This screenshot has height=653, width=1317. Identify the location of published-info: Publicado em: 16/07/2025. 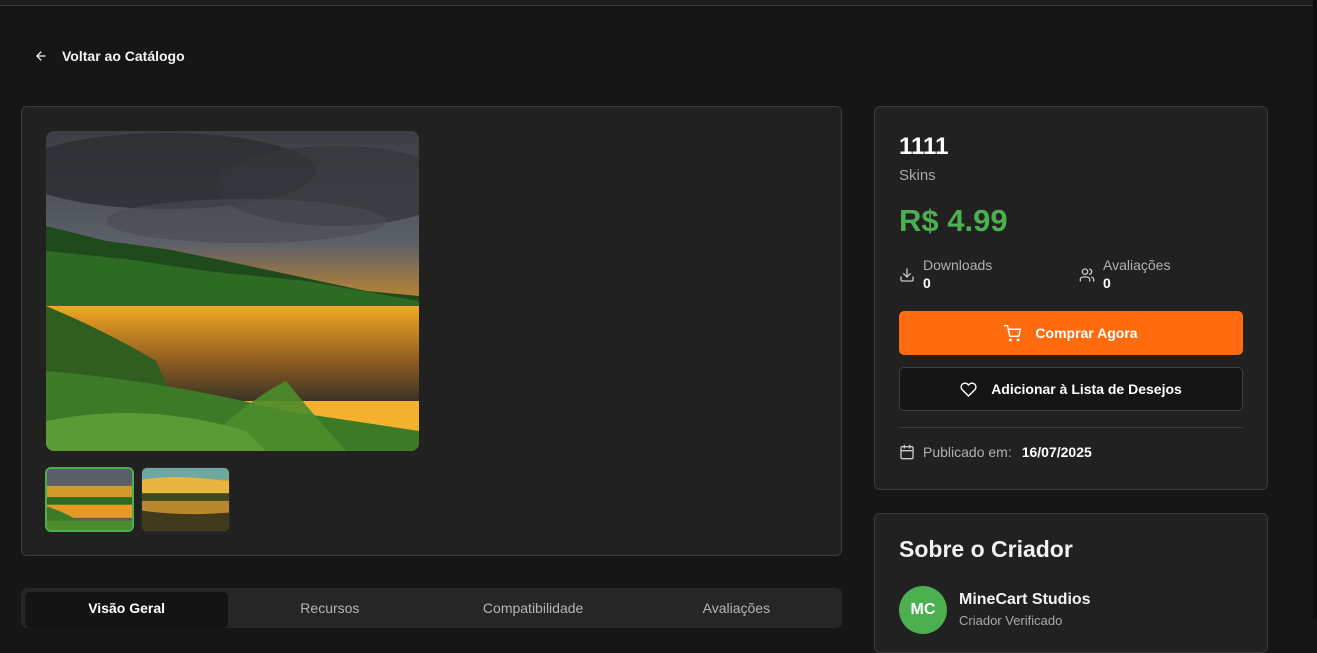
(995, 452).